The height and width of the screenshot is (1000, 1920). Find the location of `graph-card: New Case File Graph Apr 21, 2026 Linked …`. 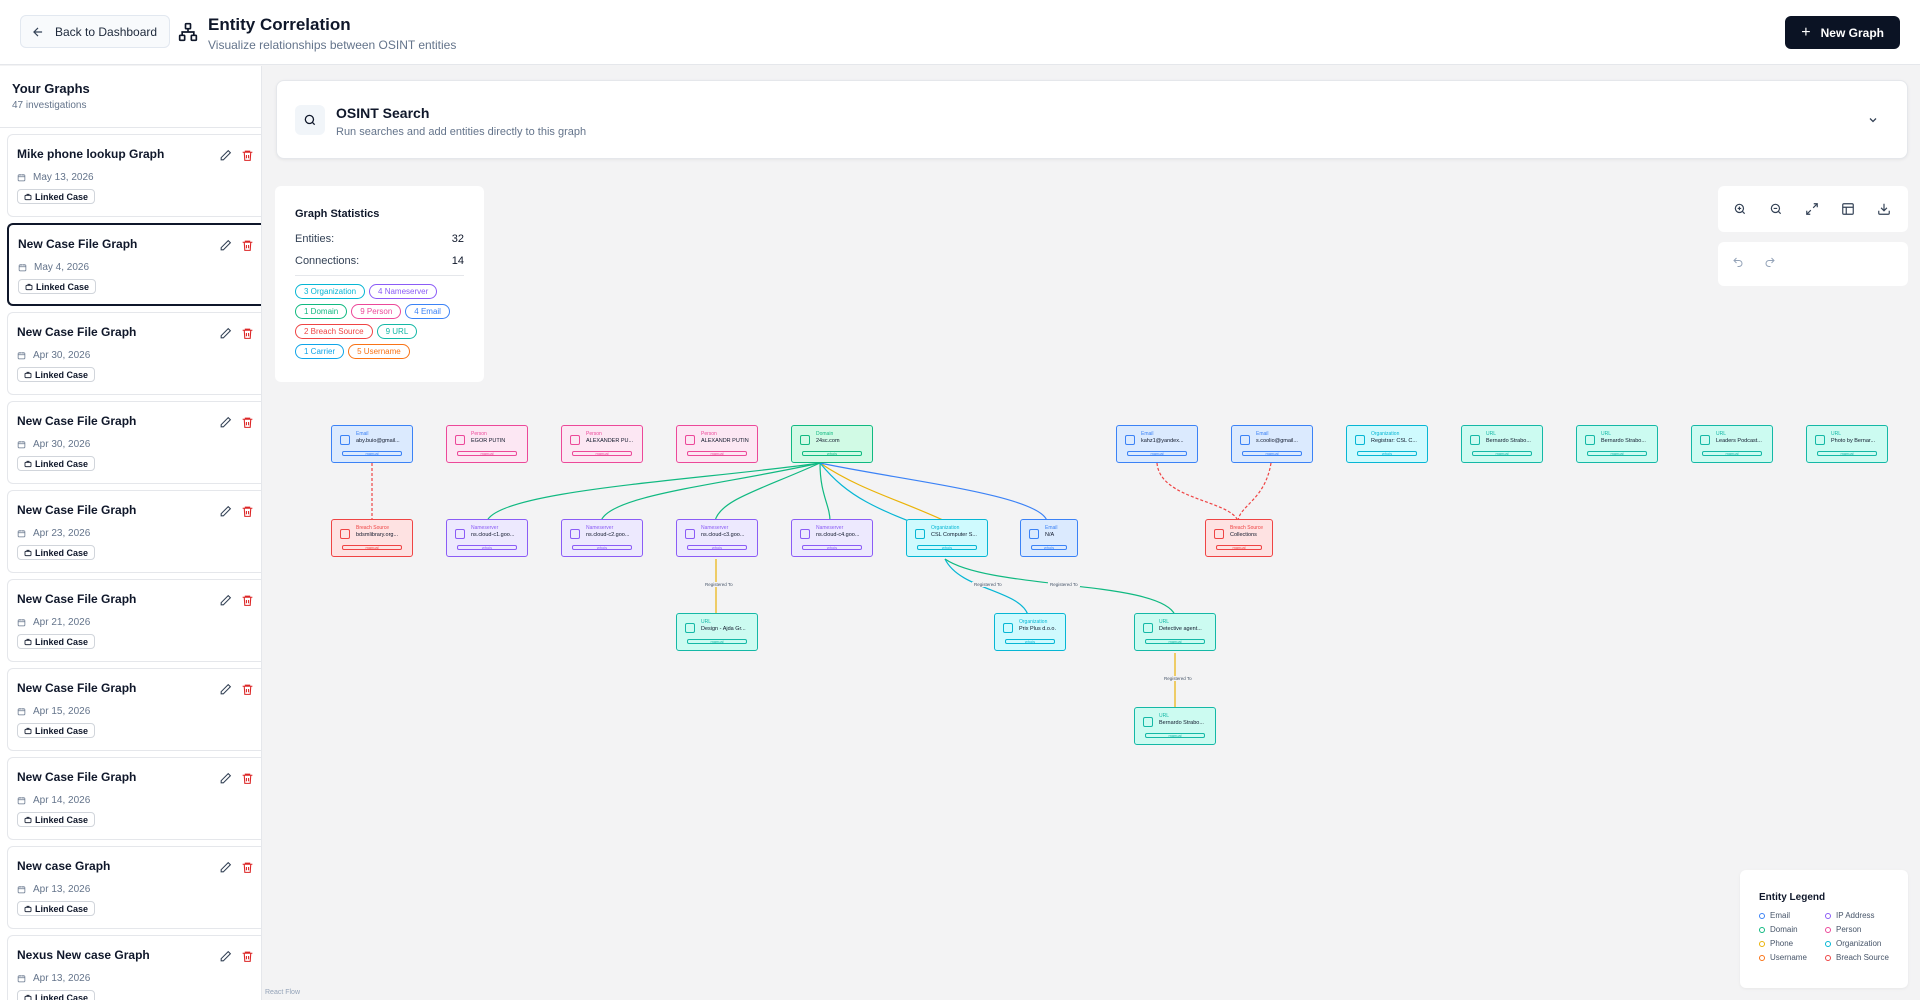

graph-card: New Case File Graph Apr 21, 2026 Linked … is located at coordinates (134, 620).